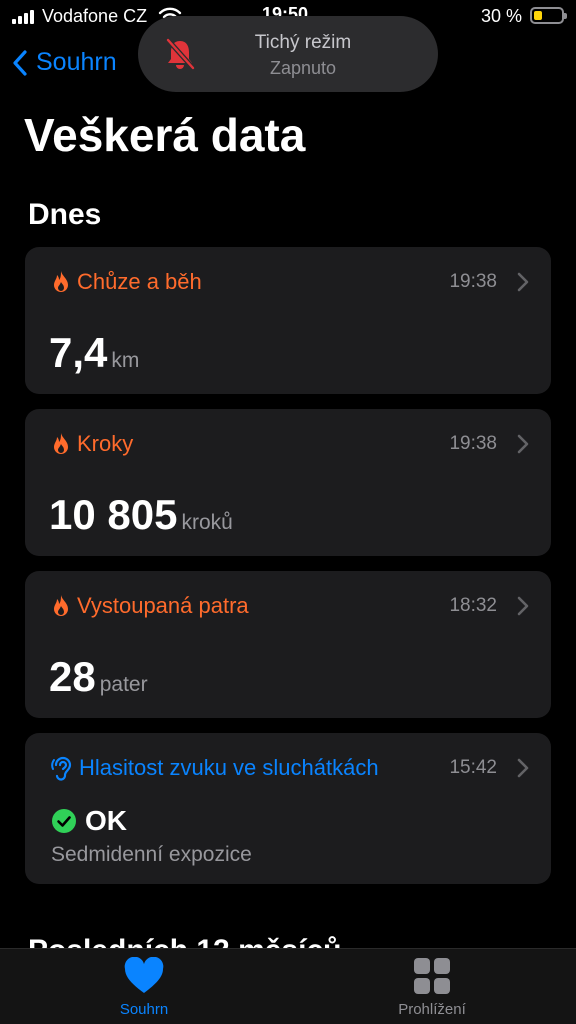 The width and height of the screenshot is (576, 1024). Describe the element at coordinates (288, 54) in the screenshot. I see `silent-mode-banner: Tichý režim Zapnuto` at that location.